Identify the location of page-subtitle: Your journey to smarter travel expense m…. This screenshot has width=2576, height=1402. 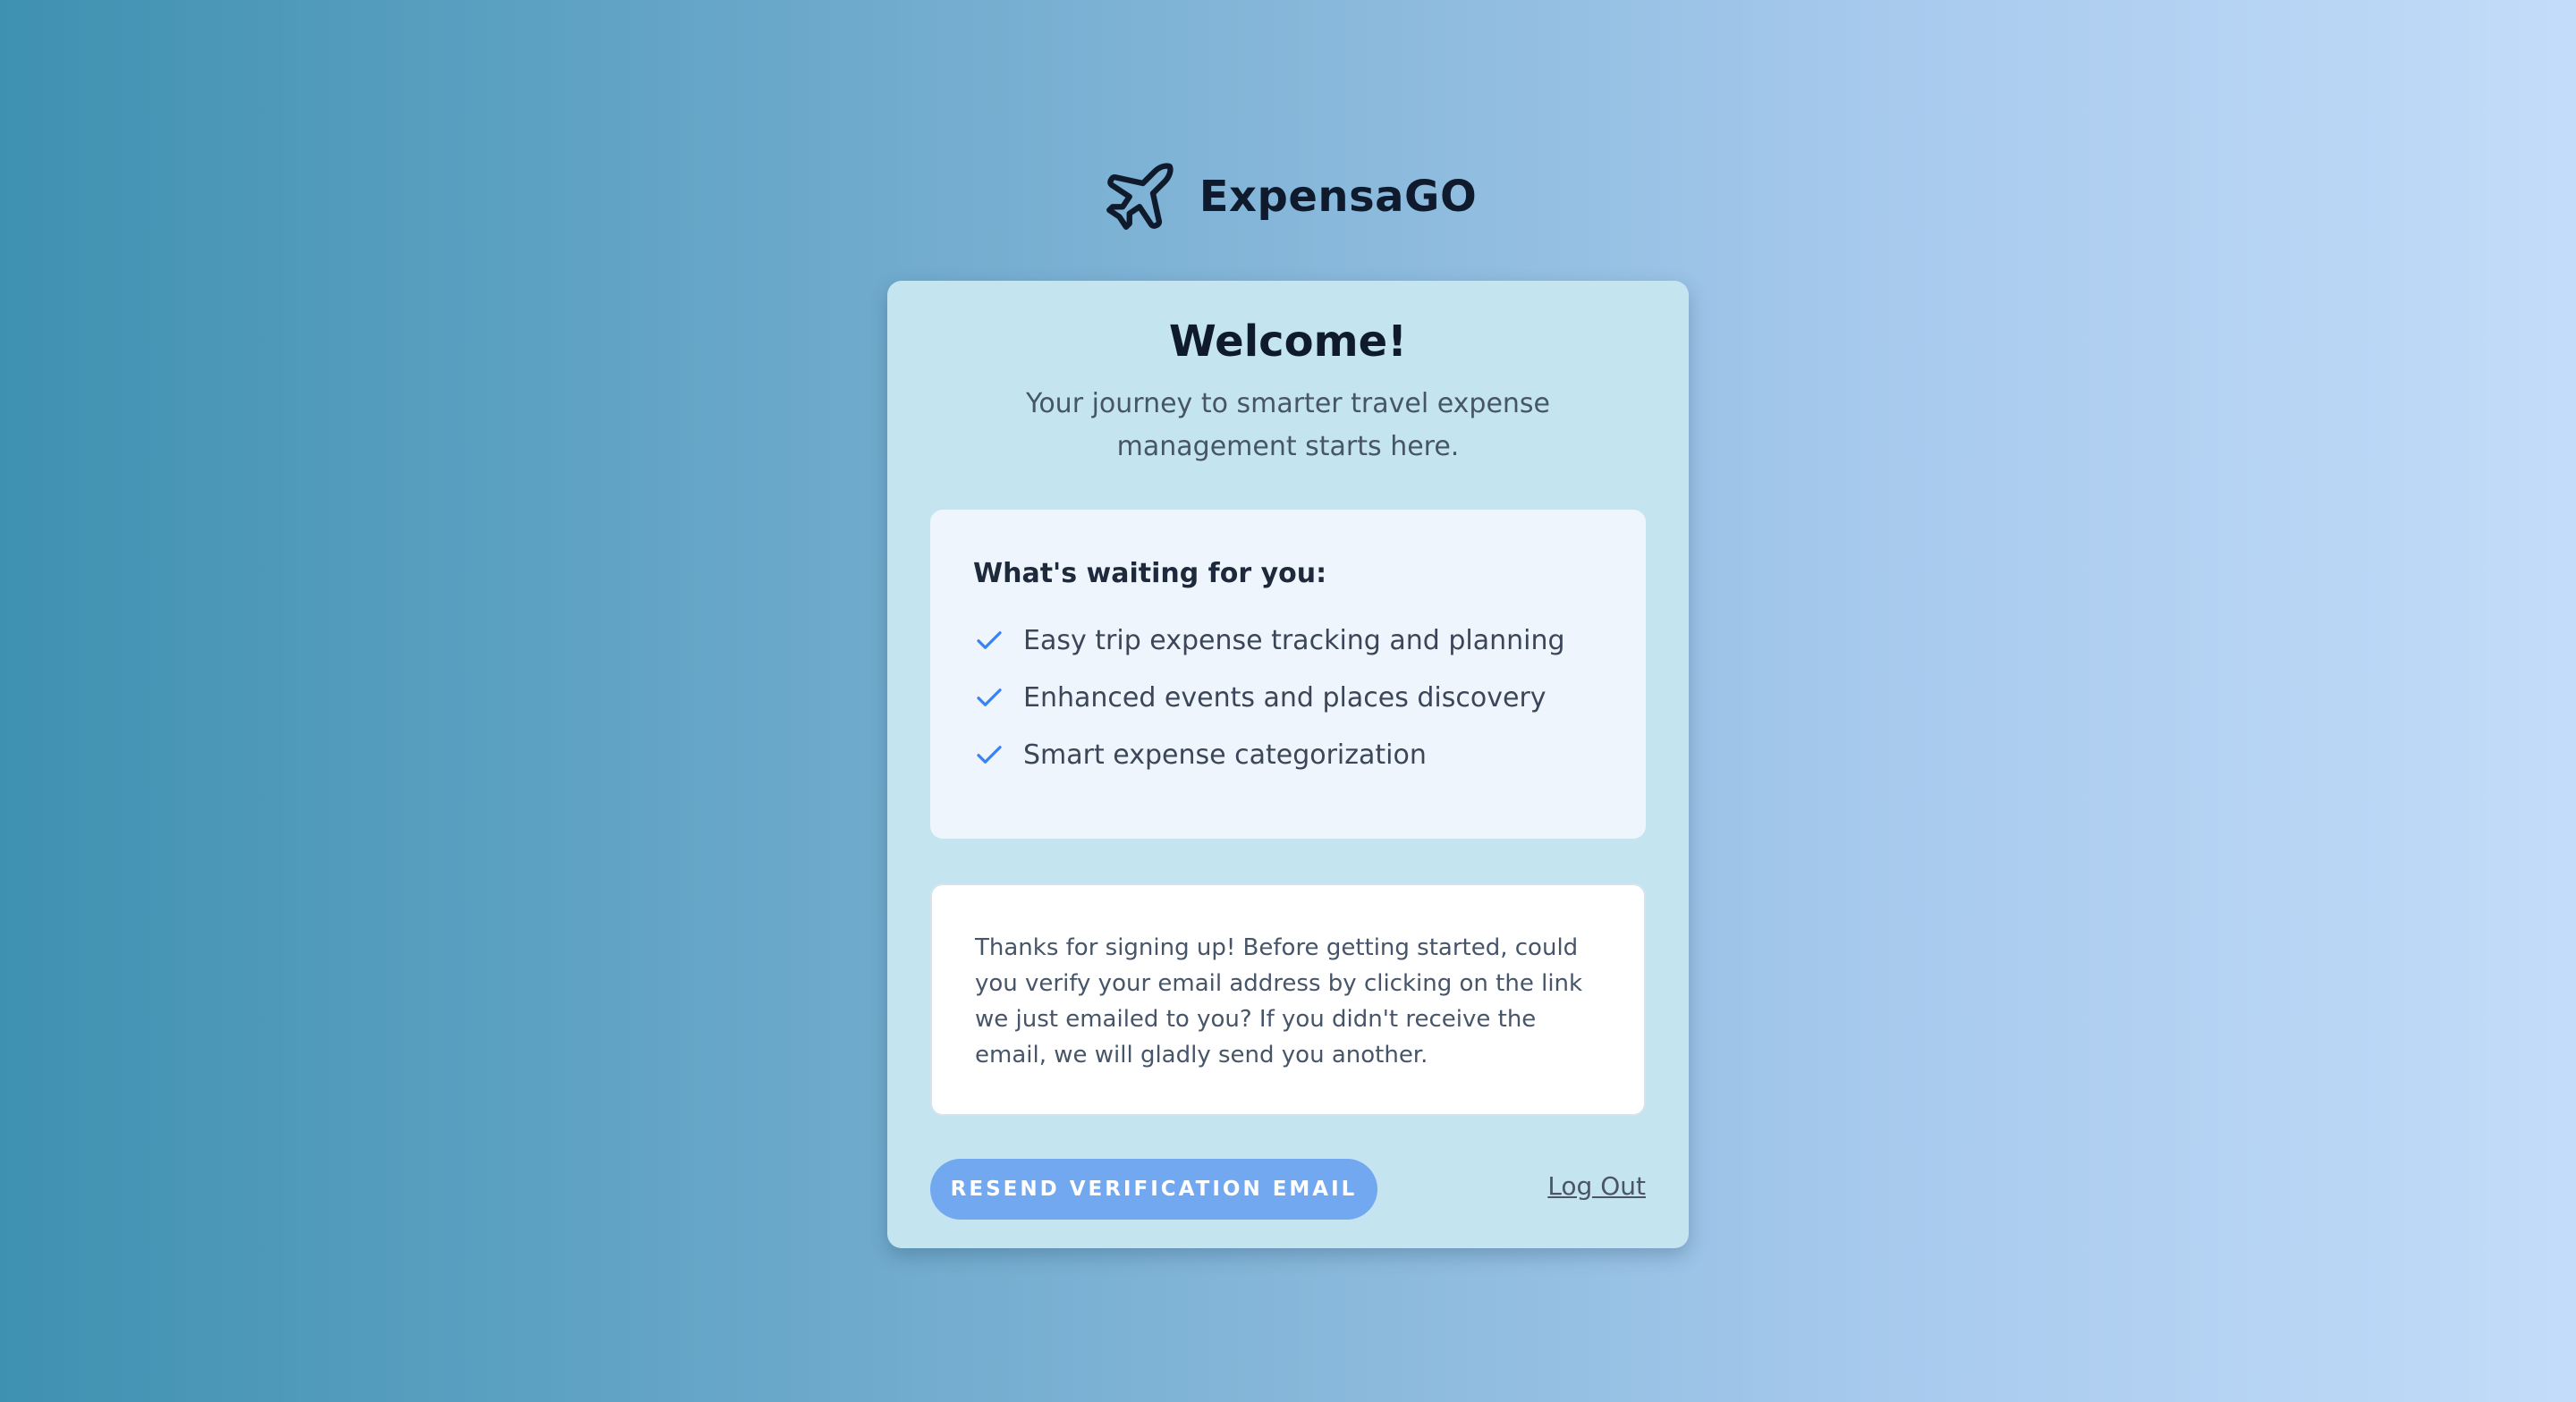
(1287, 425).